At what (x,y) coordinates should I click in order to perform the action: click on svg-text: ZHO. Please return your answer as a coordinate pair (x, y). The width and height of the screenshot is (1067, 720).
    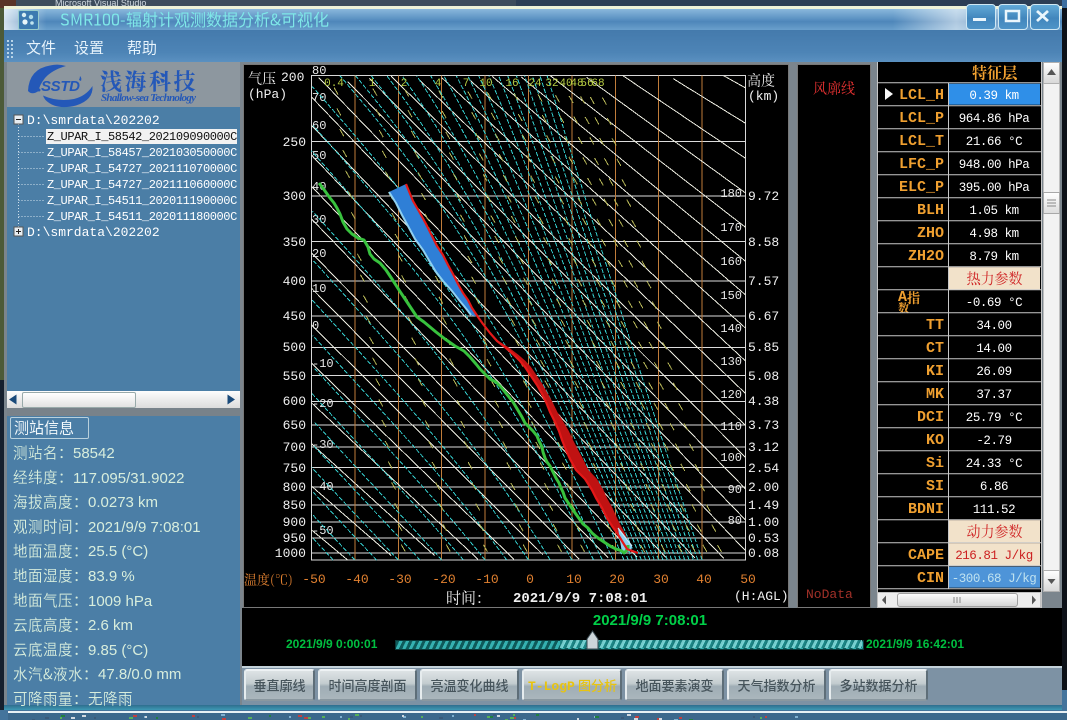
    Looking at the image, I should click on (930, 233).